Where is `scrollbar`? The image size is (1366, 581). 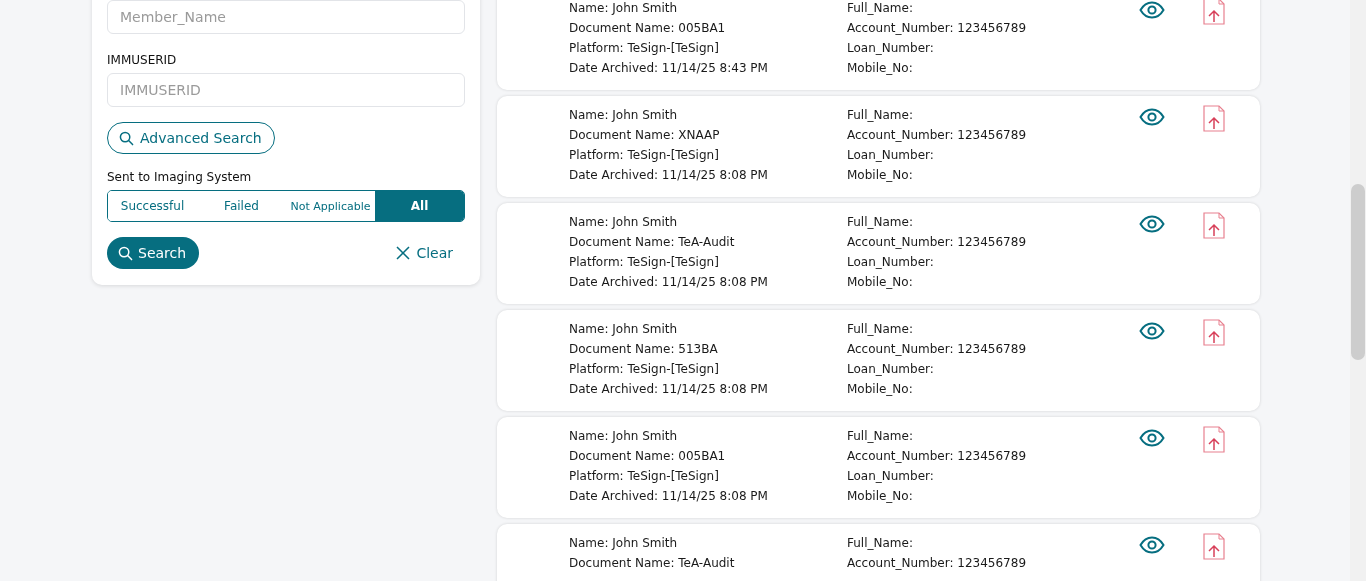 scrollbar is located at coordinates (1358, 290).